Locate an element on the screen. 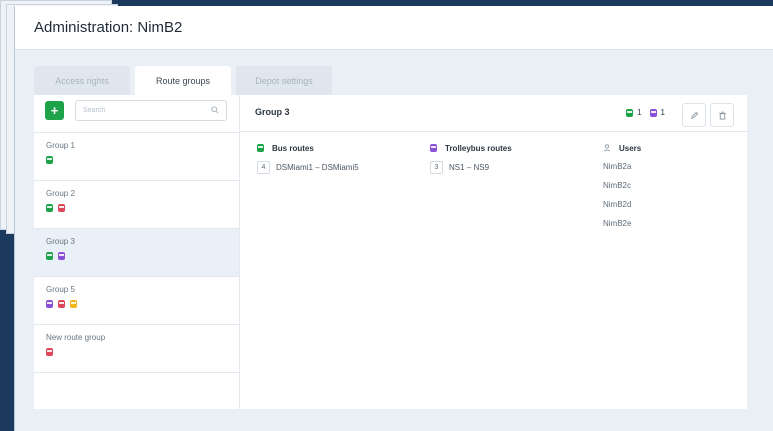 The image size is (773, 431). group-item-new: New route group is located at coordinates (136, 349).